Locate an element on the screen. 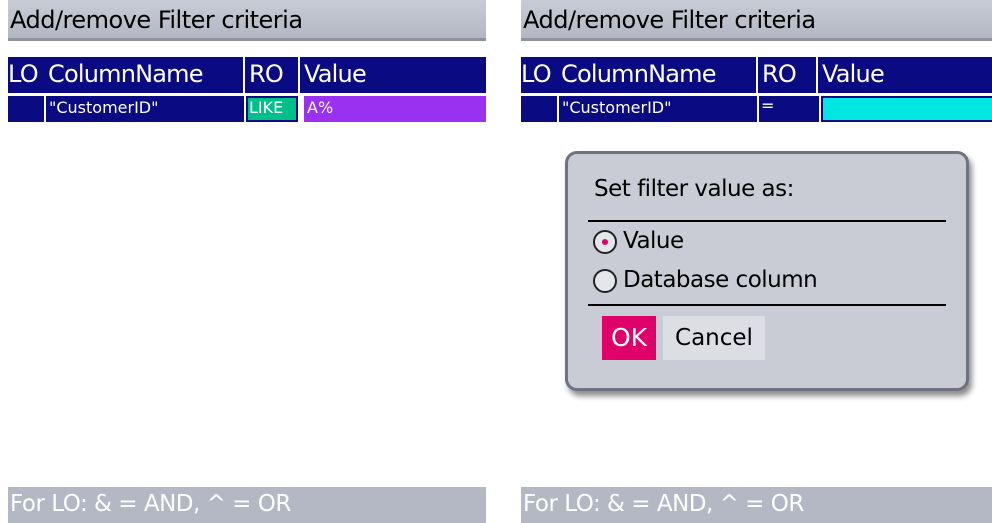 This screenshot has height=523, width=992. option-label: Database column is located at coordinates (720, 280).